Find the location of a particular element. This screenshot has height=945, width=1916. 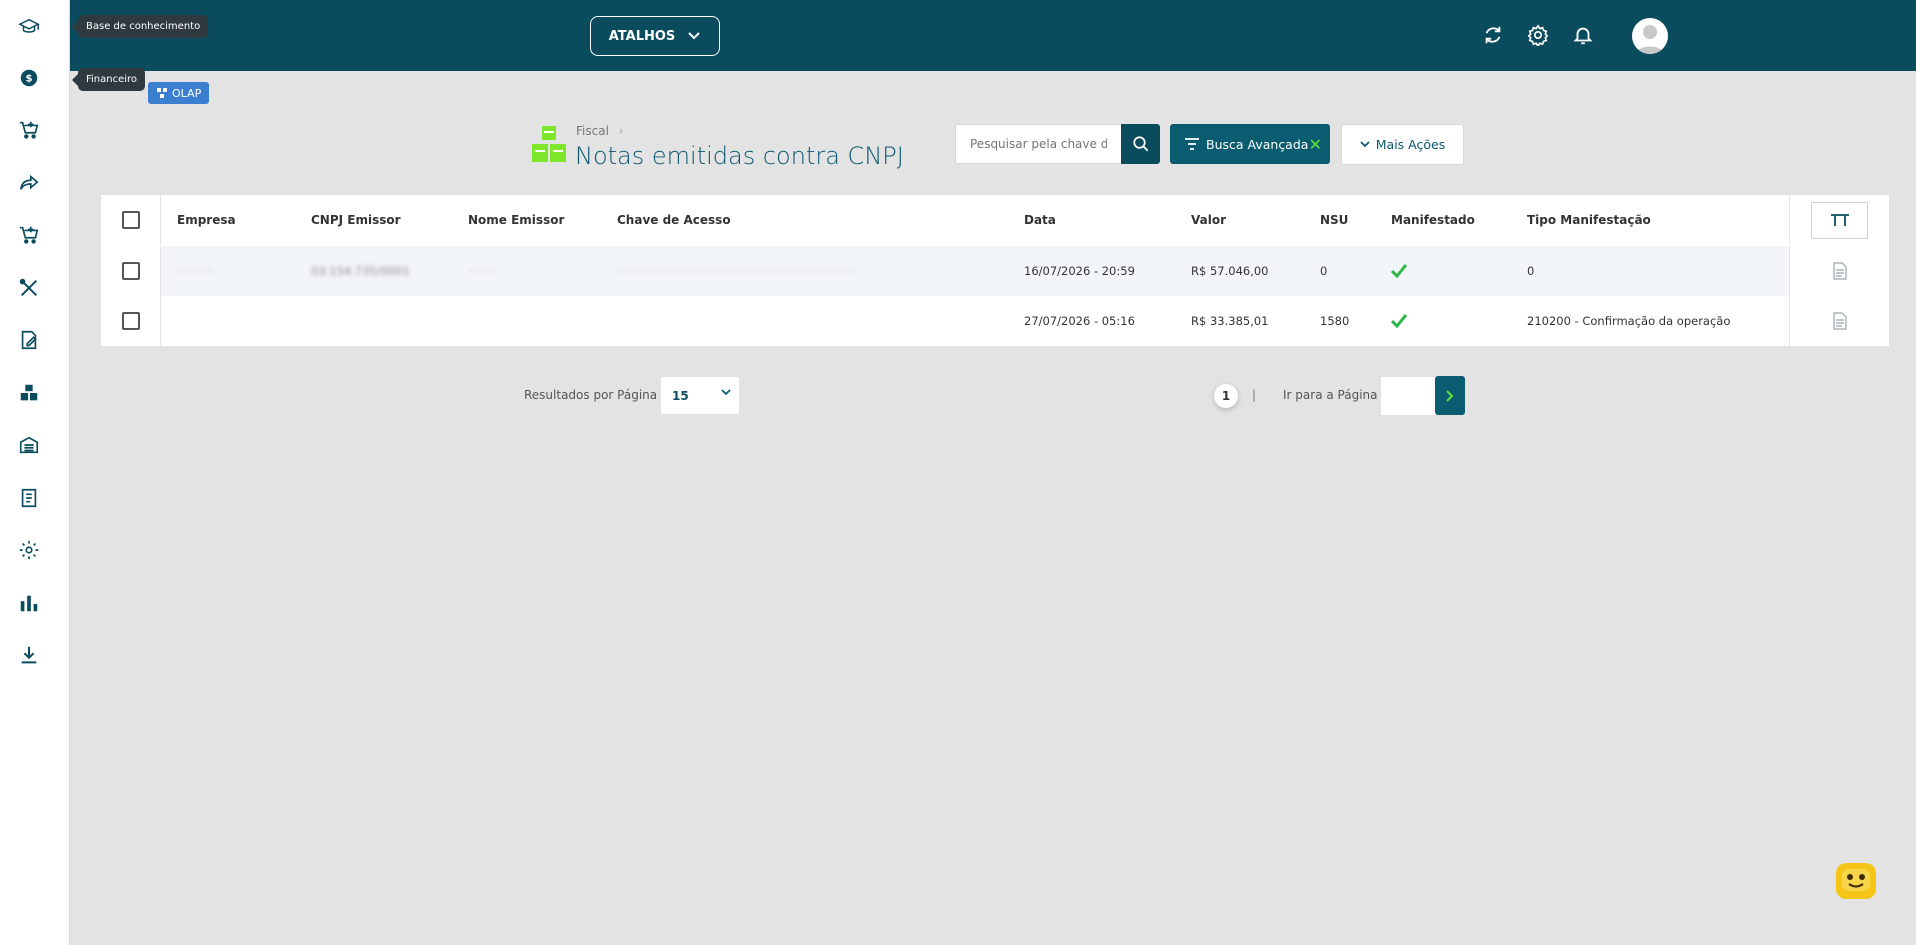

search-button is located at coordinates (1140, 144).